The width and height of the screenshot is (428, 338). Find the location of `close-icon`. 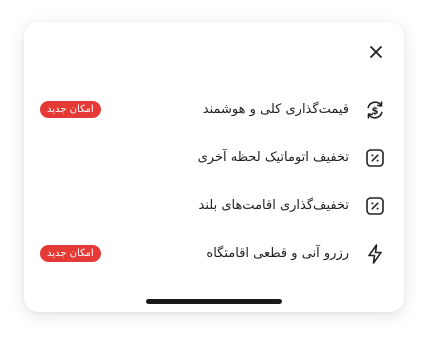

close-icon is located at coordinates (376, 52).